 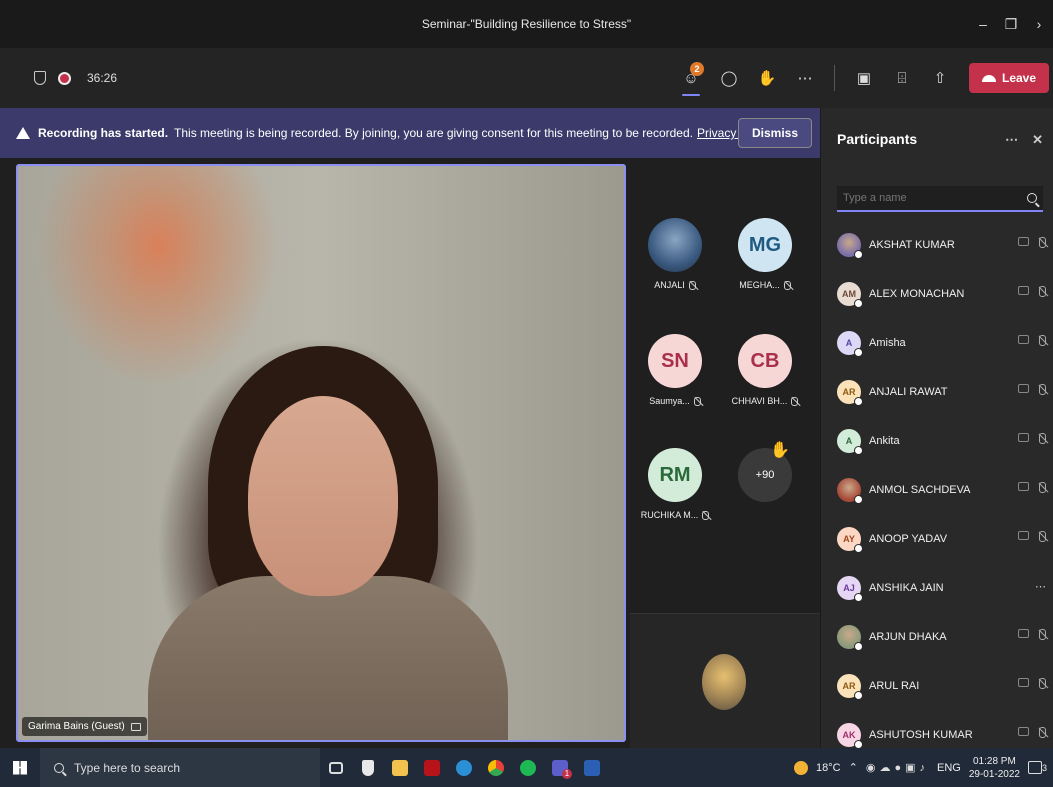 What do you see at coordinates (908, 538) in the screenshot?
I see `participant-name: ANOOP YADAV` at bounding box center [908, 538].